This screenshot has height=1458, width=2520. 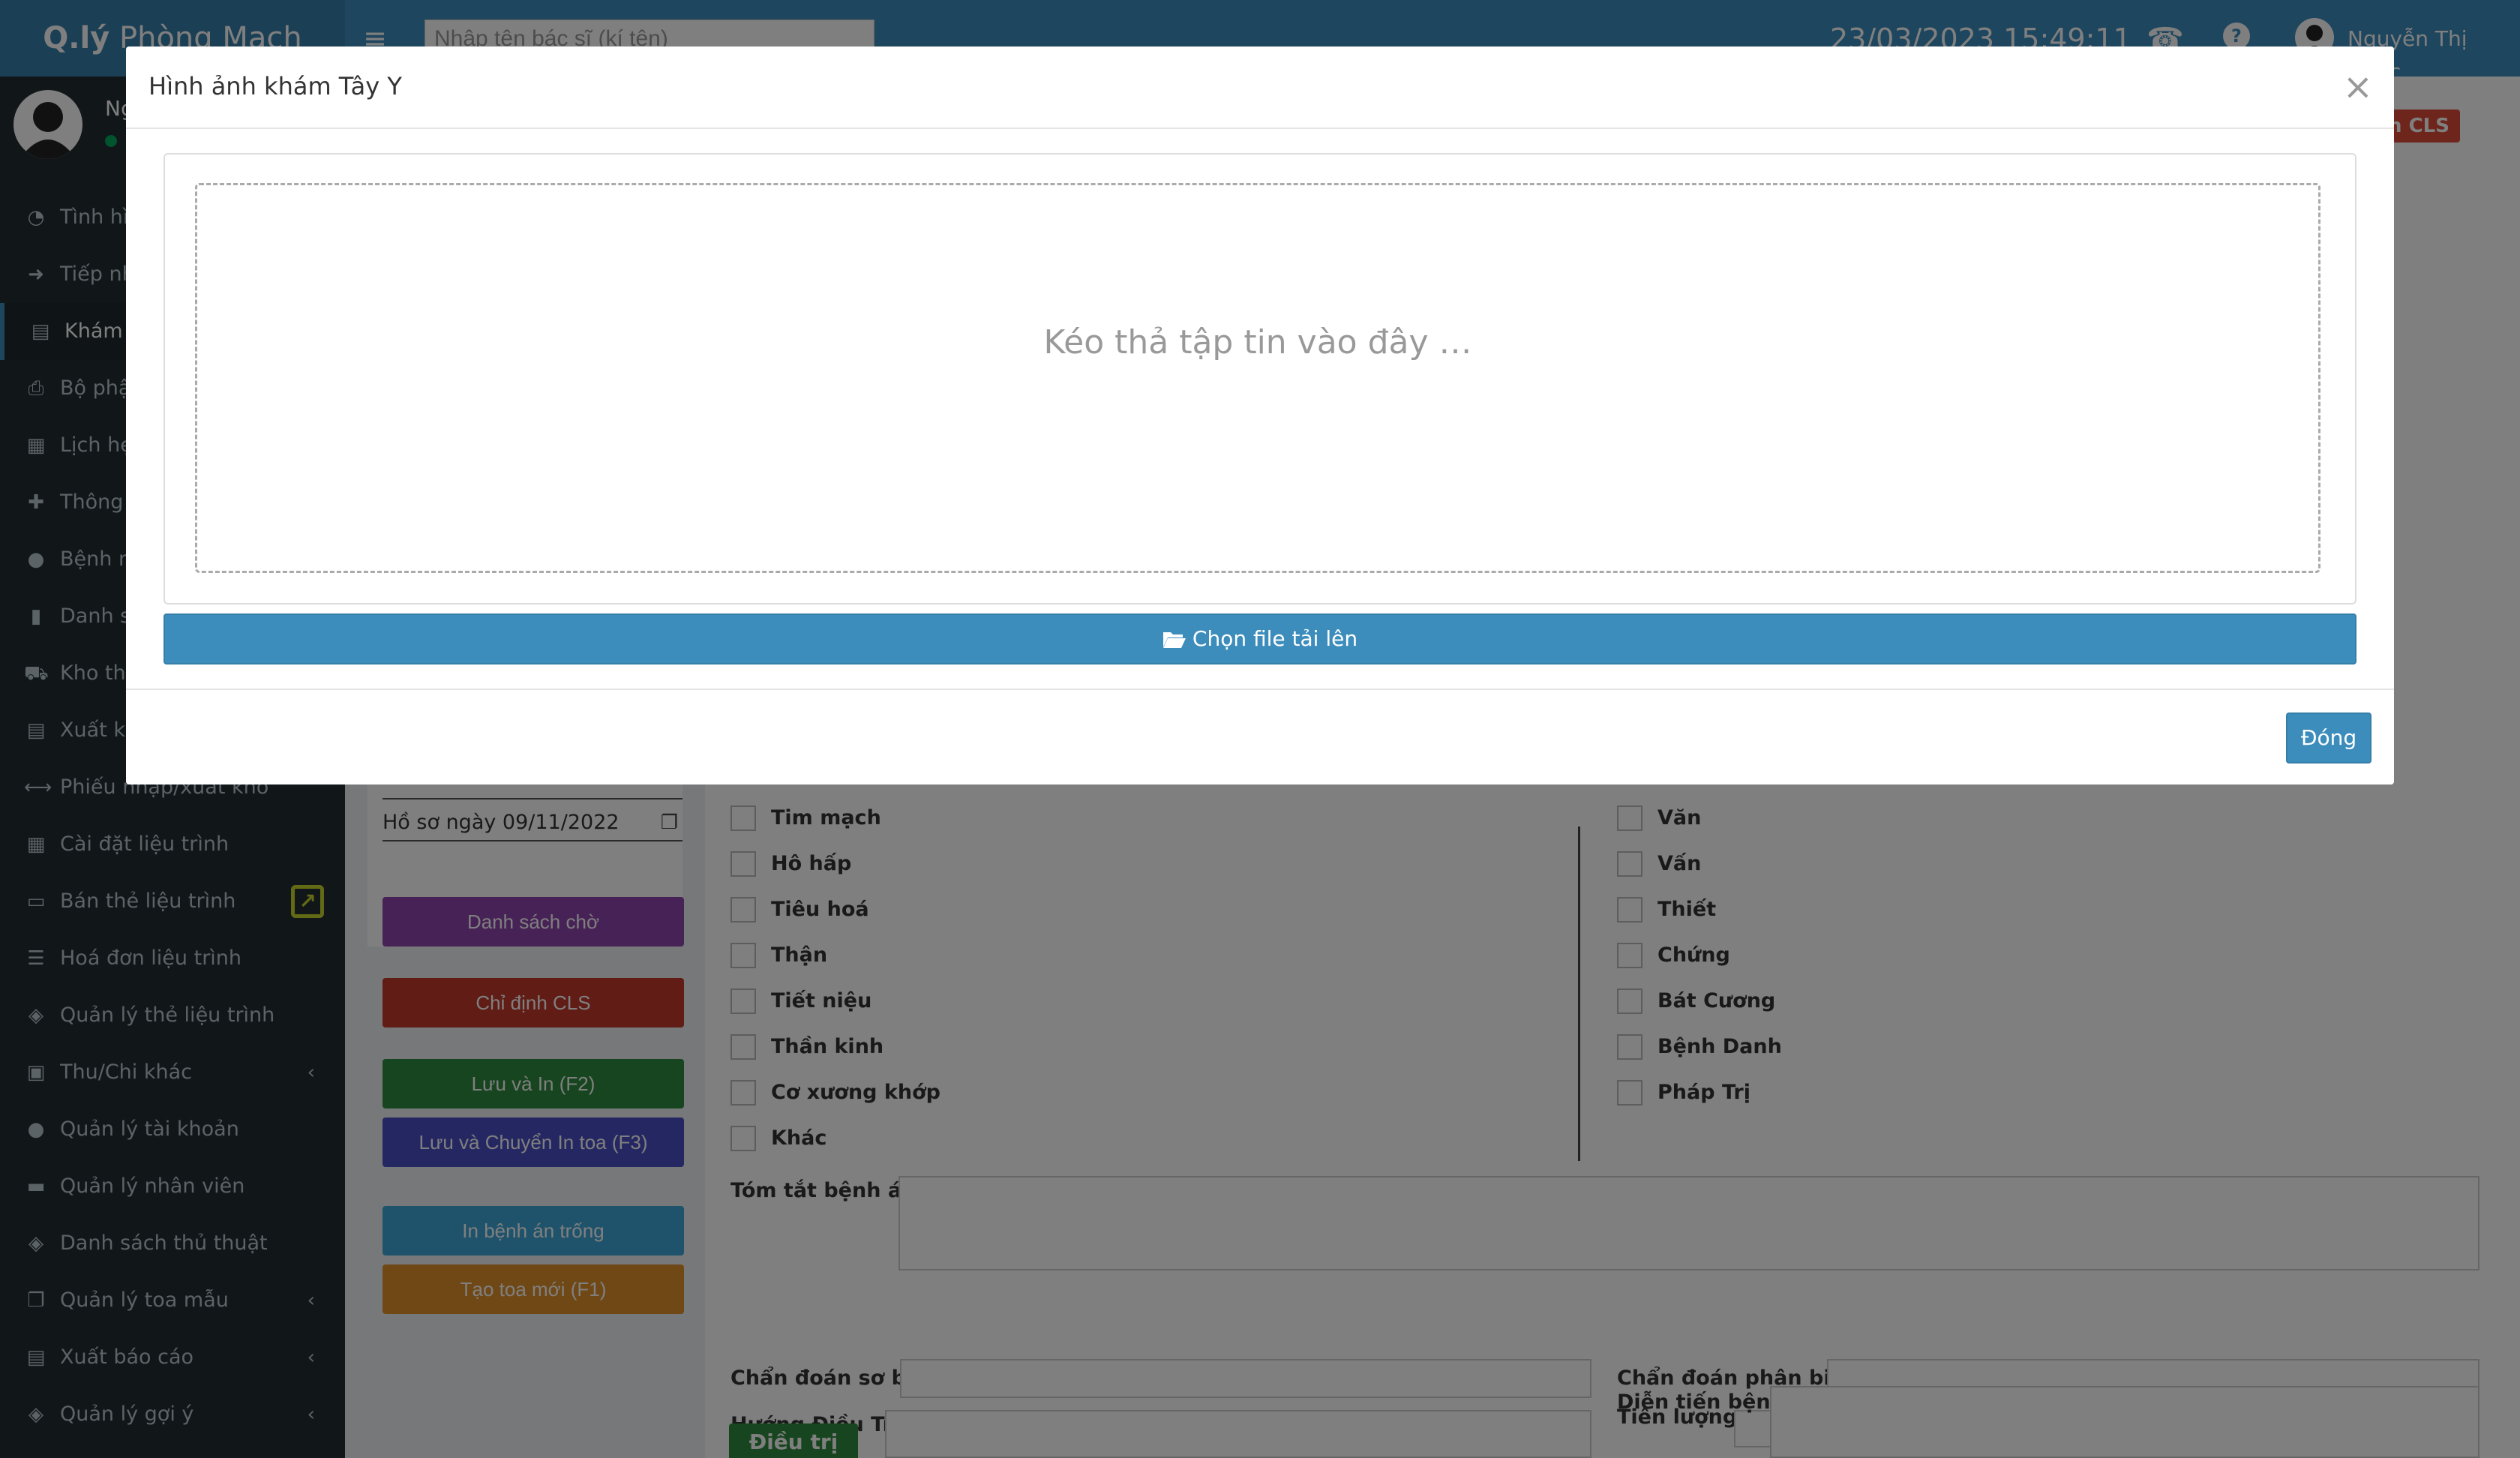 What do you see at coordinates (2358, 87) in the screenshot?
I see `close-icon: ×` at bounding box center [2358, 87].